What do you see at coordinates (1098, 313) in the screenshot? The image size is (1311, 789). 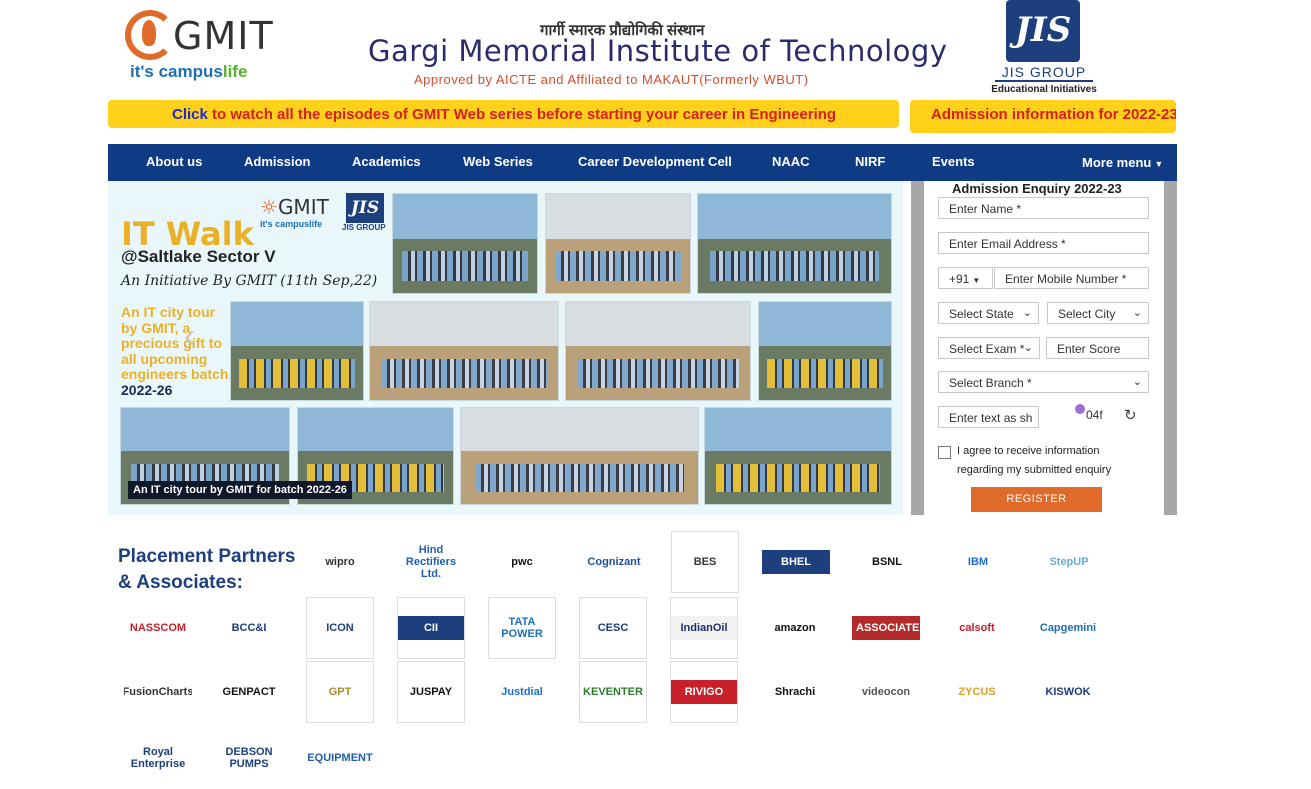 I see `city-select: Select City ⌄` at bounding box center [1098, 313].